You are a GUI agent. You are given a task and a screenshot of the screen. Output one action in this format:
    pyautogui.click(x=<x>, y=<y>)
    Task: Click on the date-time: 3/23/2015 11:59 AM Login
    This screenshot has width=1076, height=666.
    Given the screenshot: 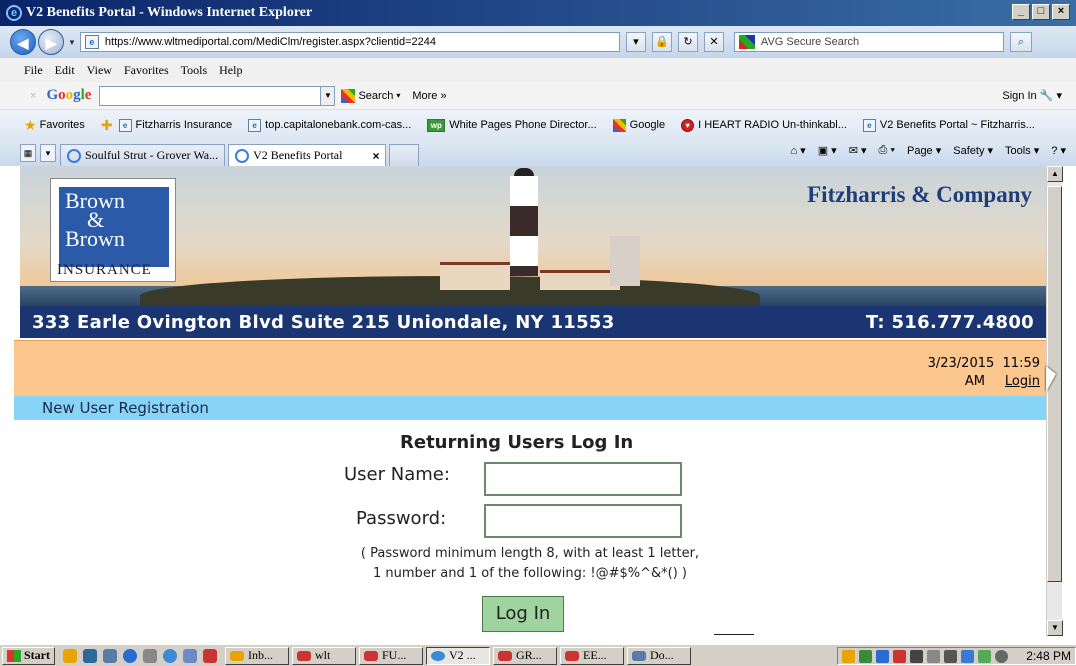 What is the action you would take?
    pyautogui.click(x=983, y=372)
    